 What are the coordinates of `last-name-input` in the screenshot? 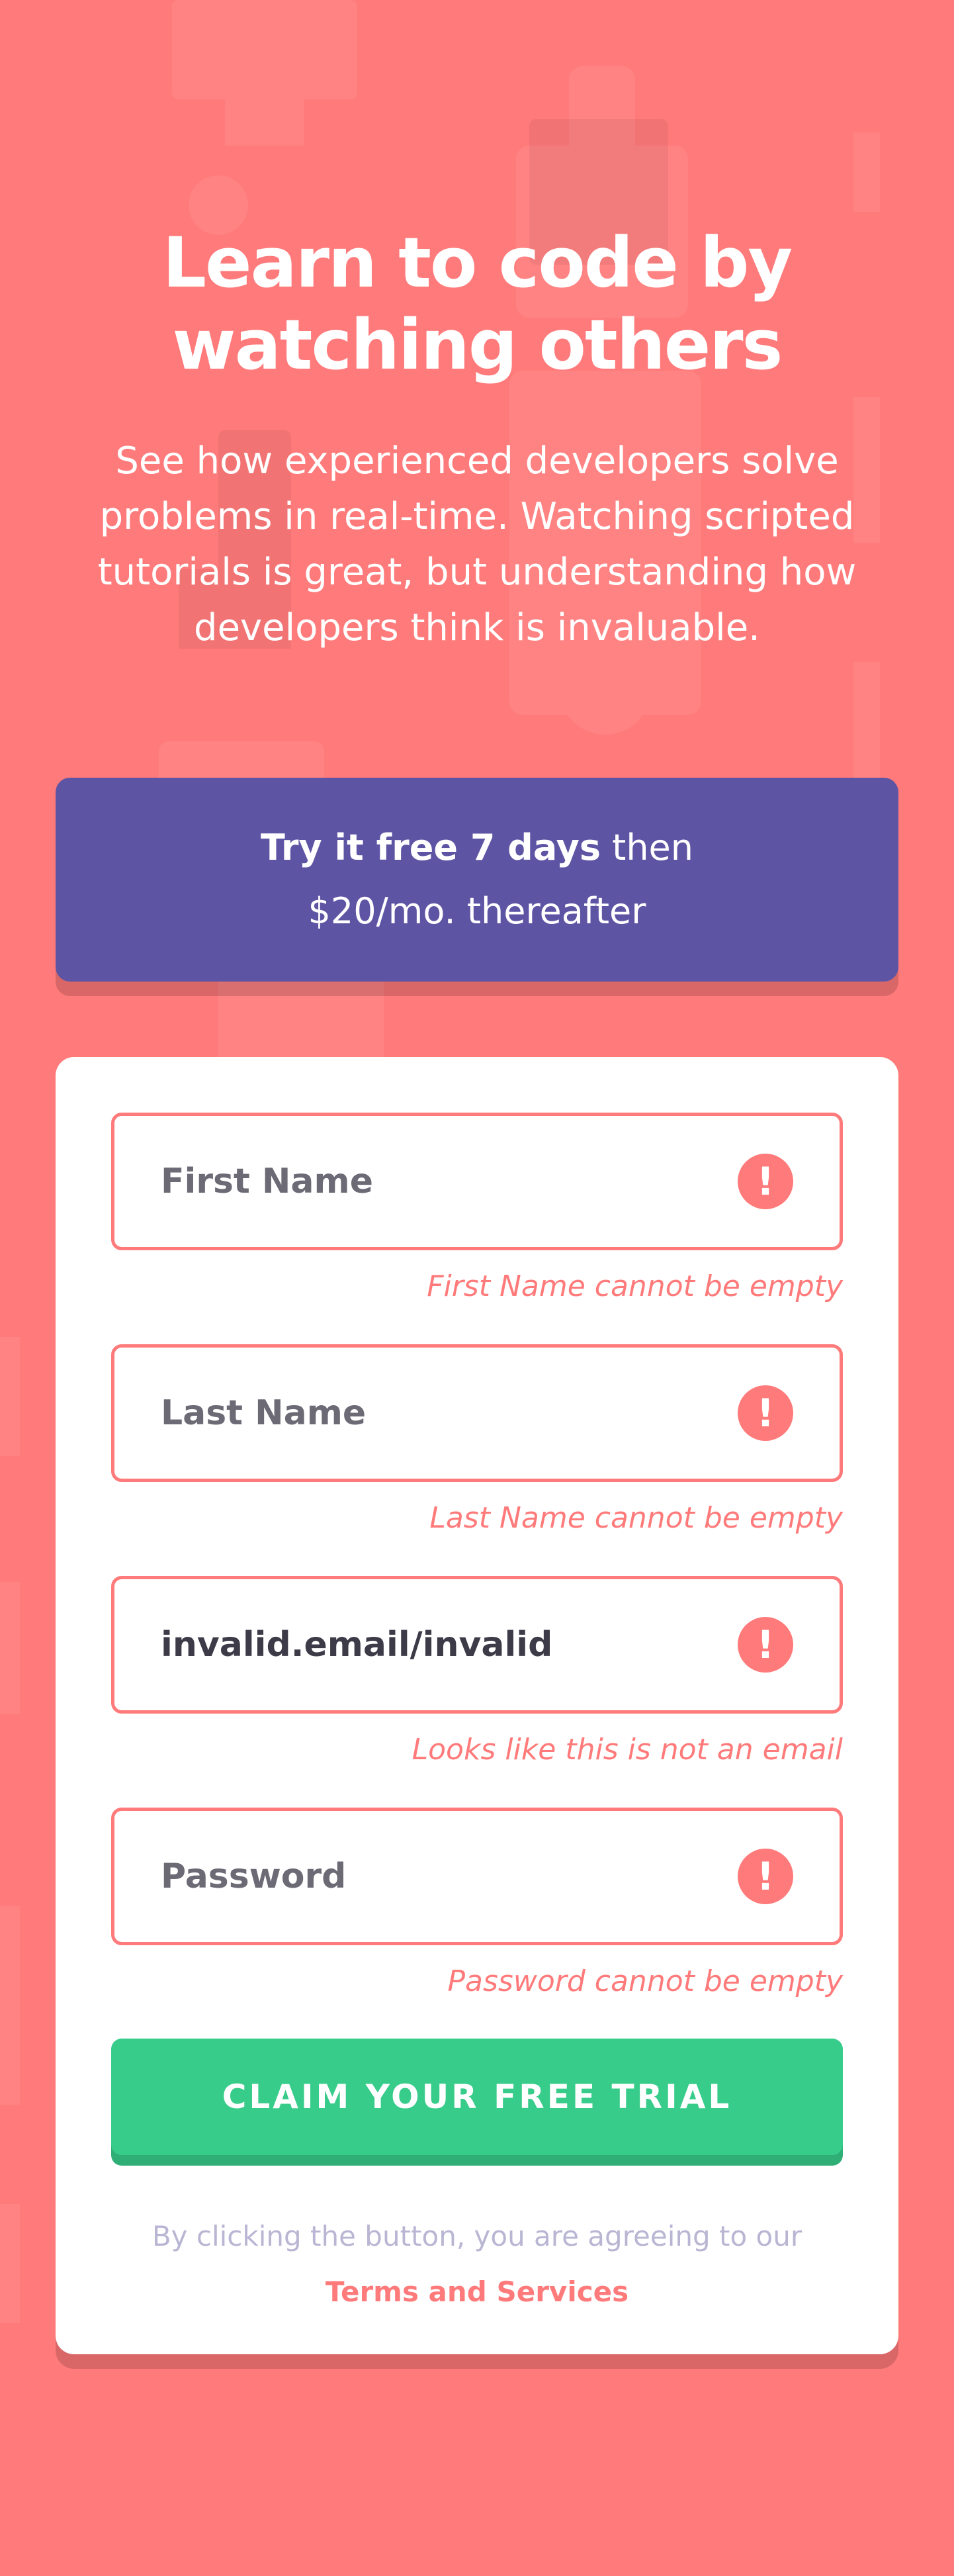 It's located at (438, 1413).